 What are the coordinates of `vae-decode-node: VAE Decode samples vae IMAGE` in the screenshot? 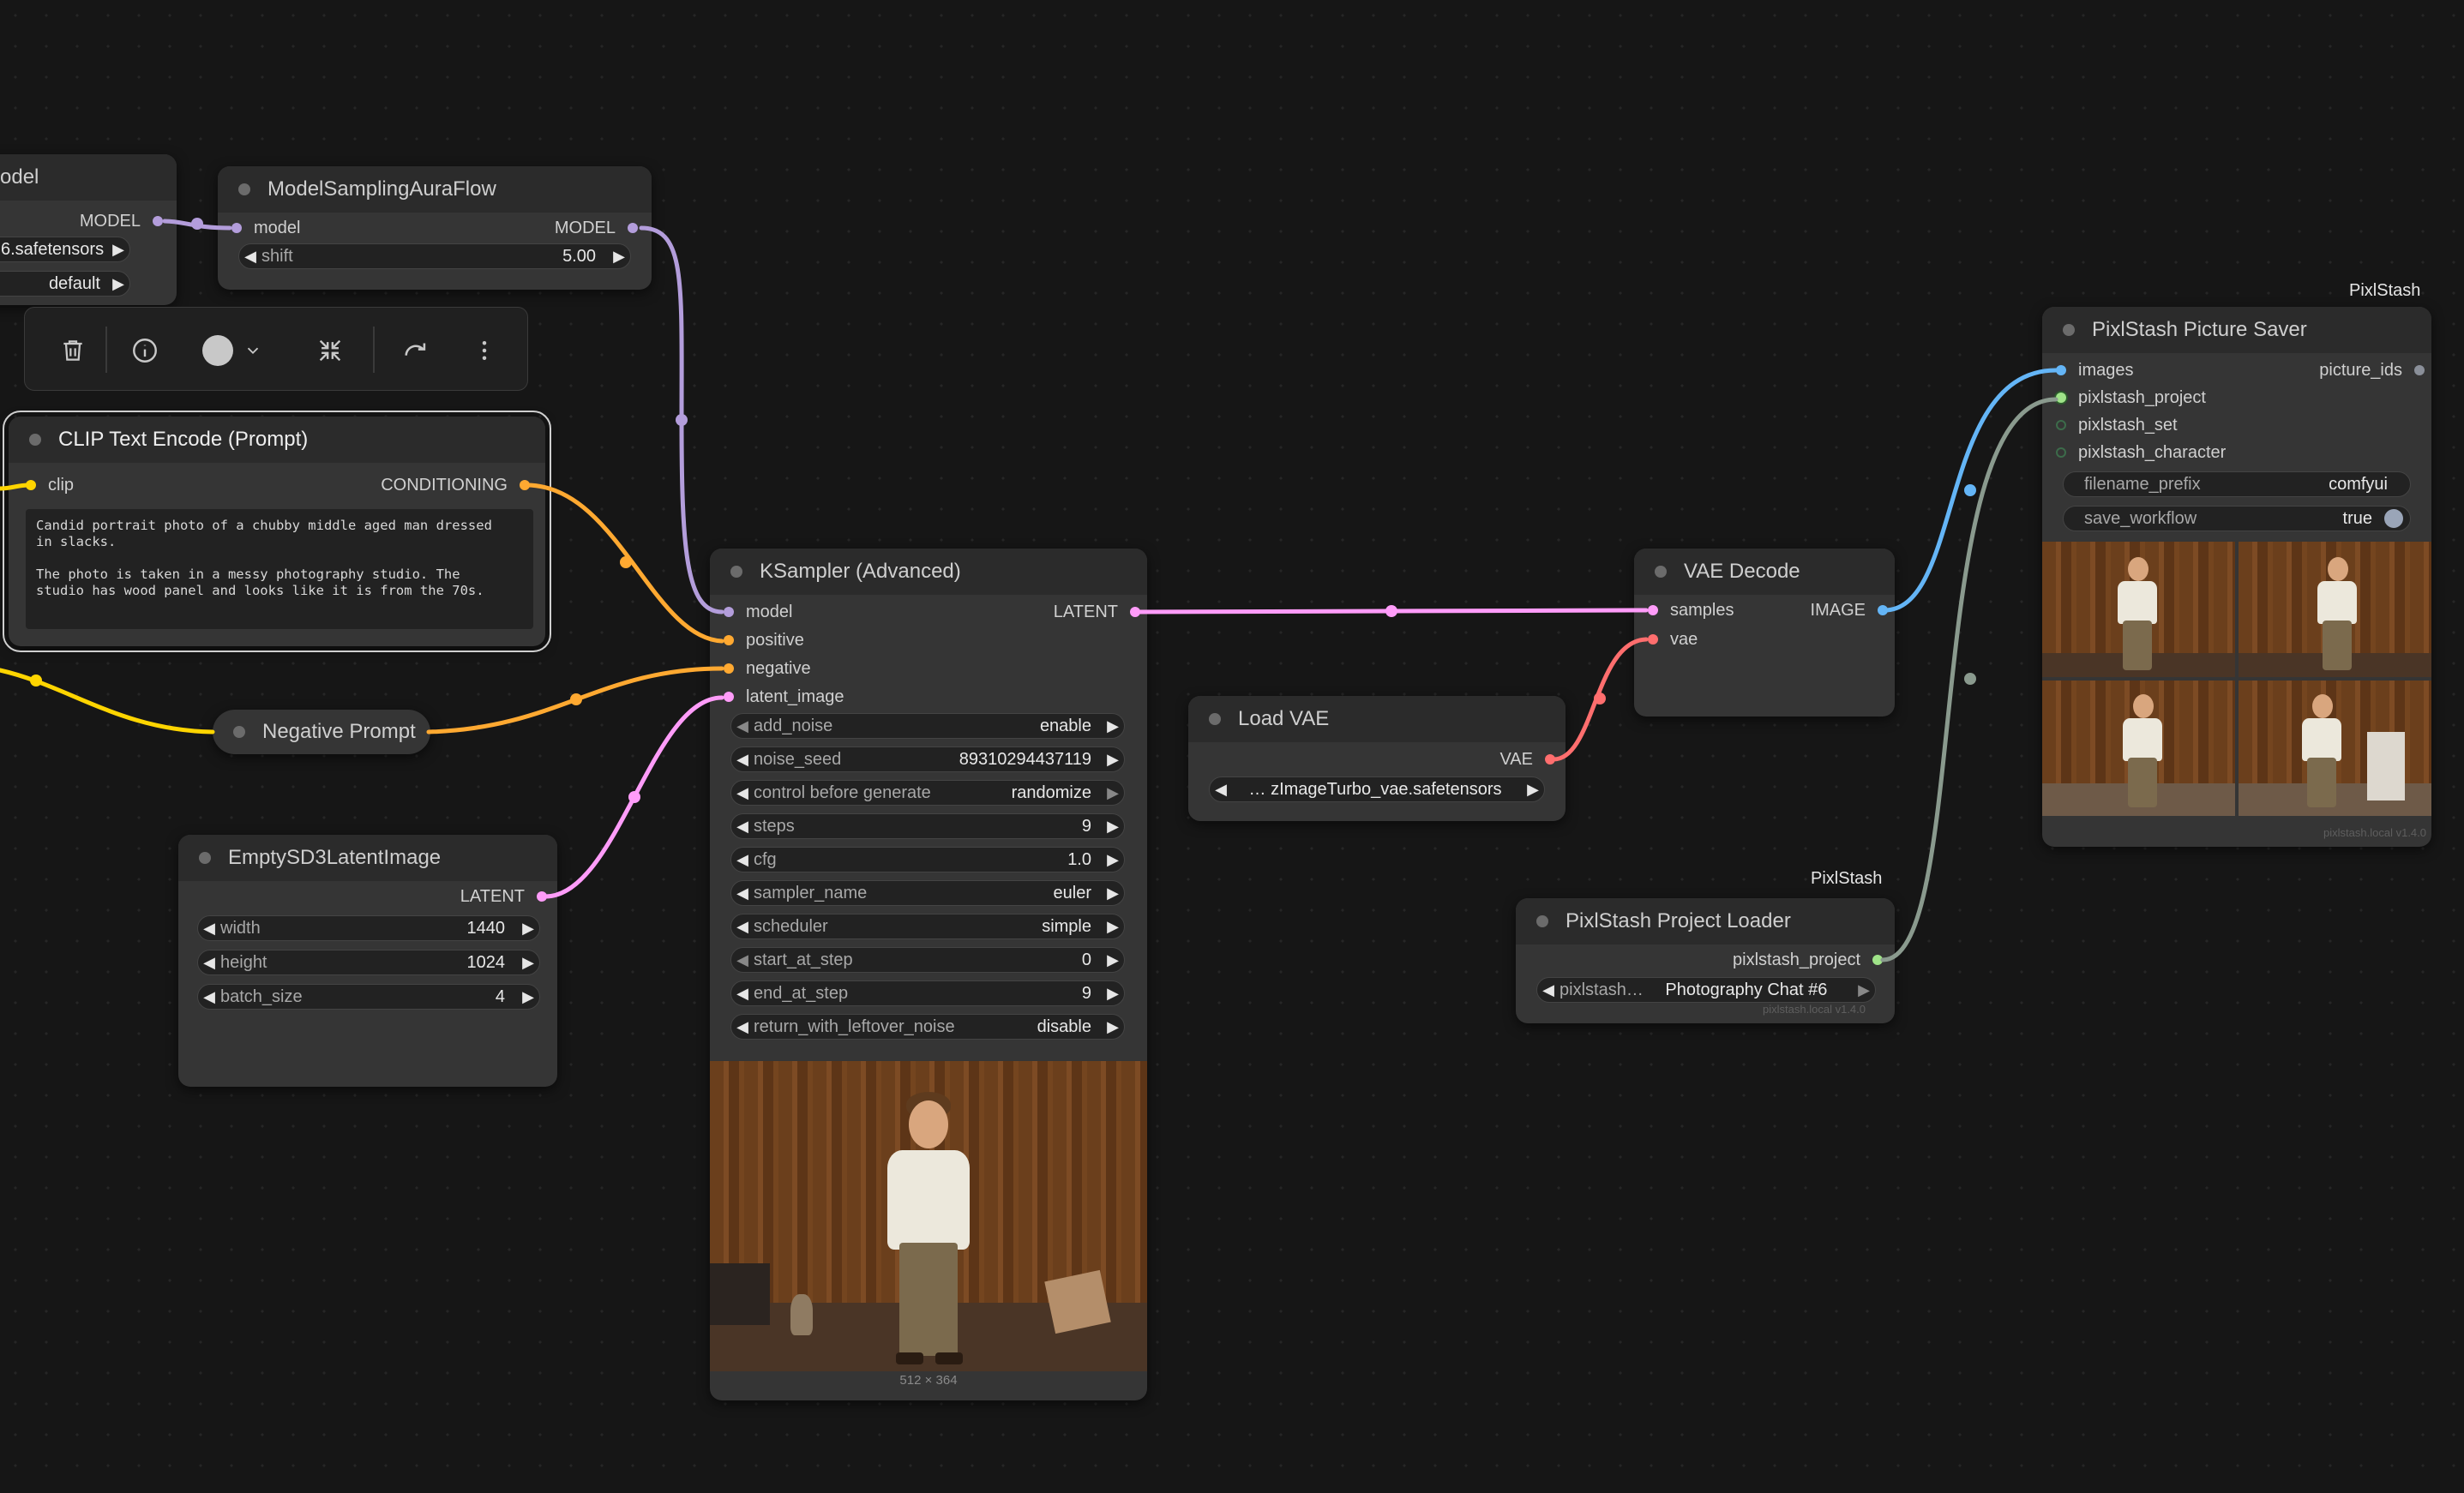 It's located at (1764, 633).